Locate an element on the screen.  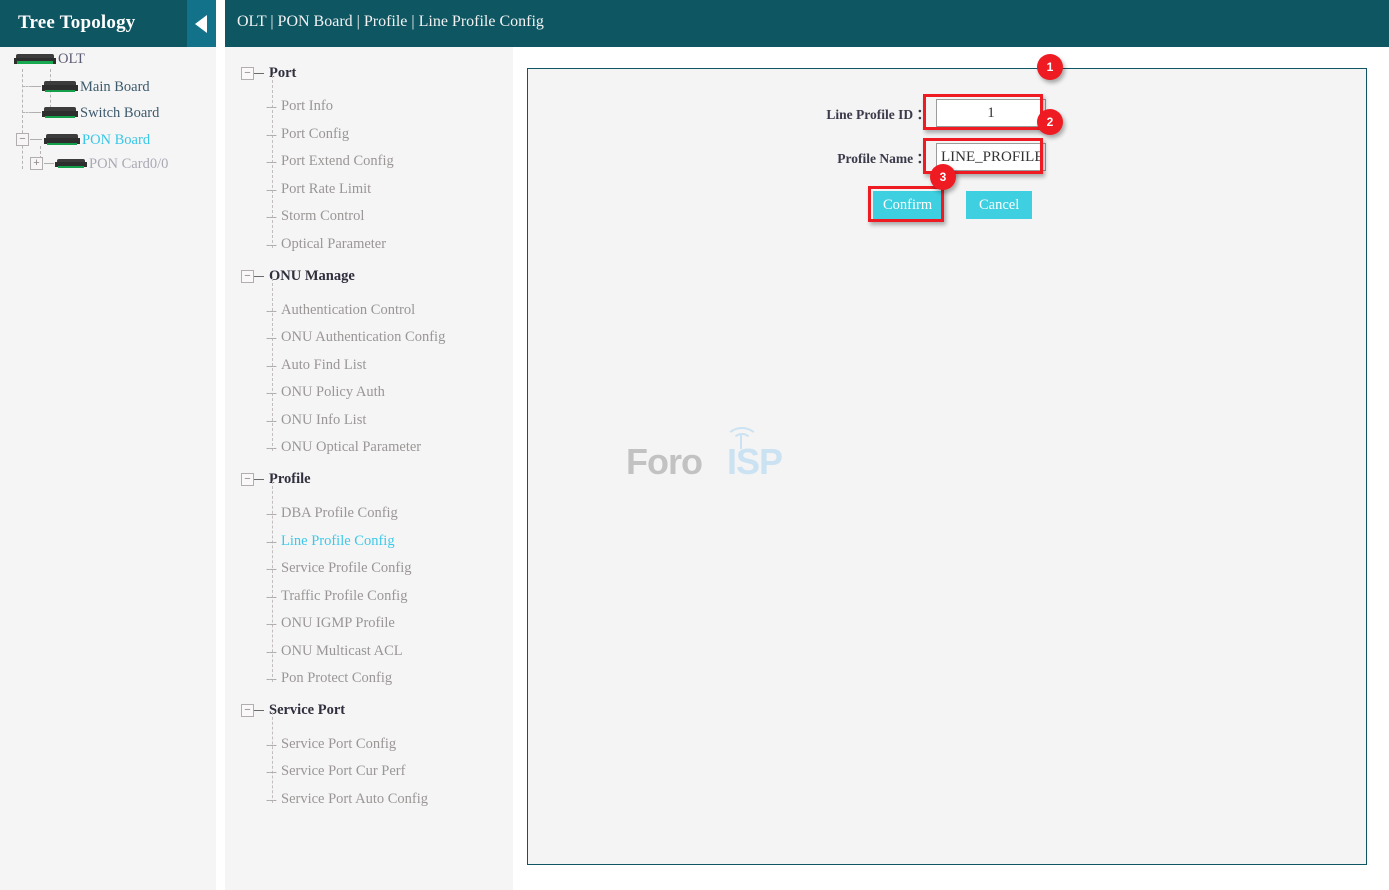
menu-group-label: Profile is located at coordinates (290, 478).